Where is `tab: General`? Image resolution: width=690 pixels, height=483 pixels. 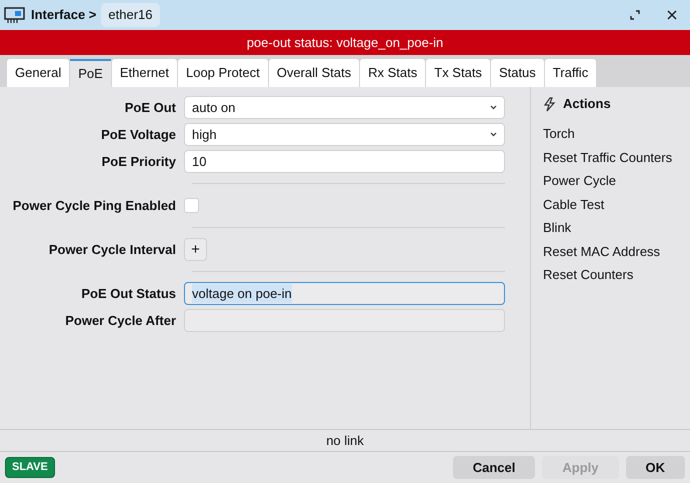
tab: General is located at coordinates (38, 73).